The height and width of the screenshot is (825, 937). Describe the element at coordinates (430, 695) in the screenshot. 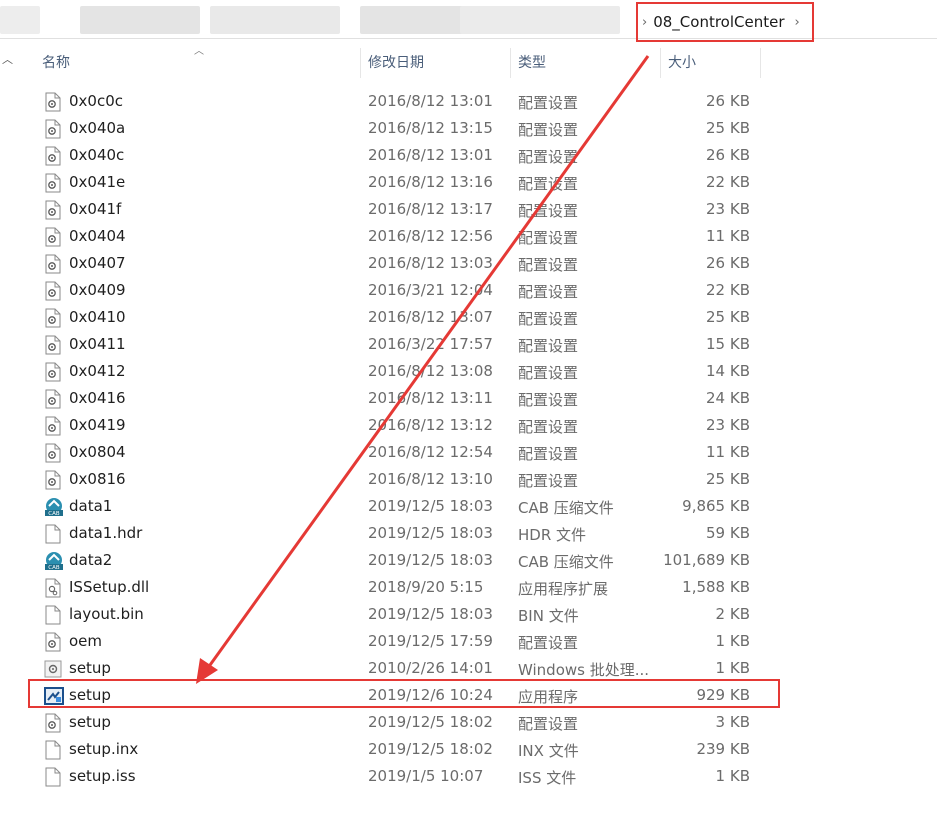

I see `file-modified: 2019/12/6 10:24` at that location.